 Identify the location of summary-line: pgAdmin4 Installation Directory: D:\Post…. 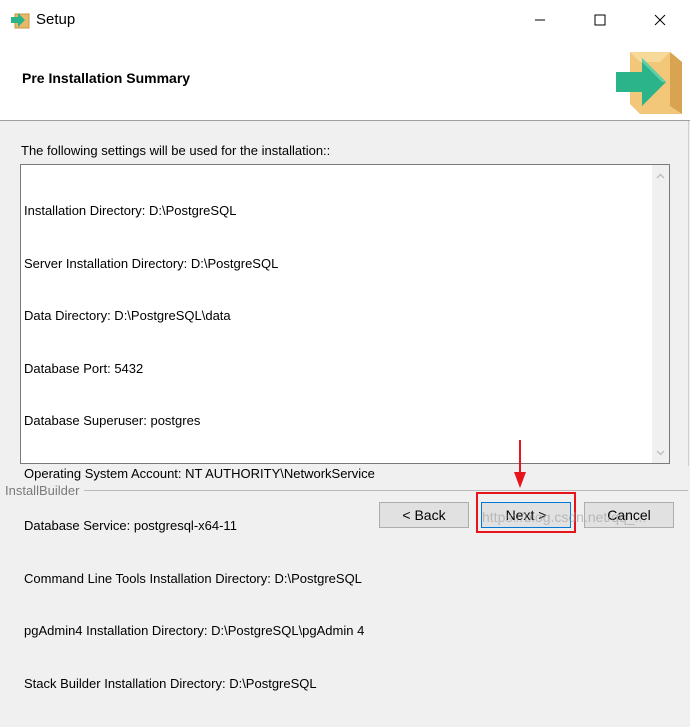
(194, 630).